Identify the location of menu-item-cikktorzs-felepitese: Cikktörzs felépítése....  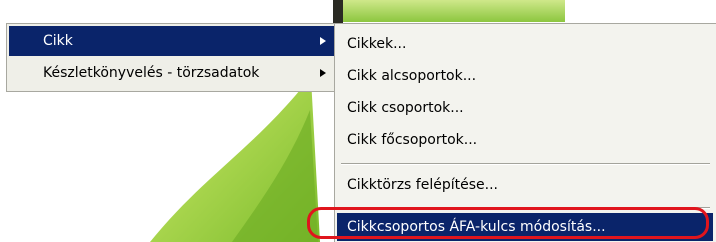
(526, 185).